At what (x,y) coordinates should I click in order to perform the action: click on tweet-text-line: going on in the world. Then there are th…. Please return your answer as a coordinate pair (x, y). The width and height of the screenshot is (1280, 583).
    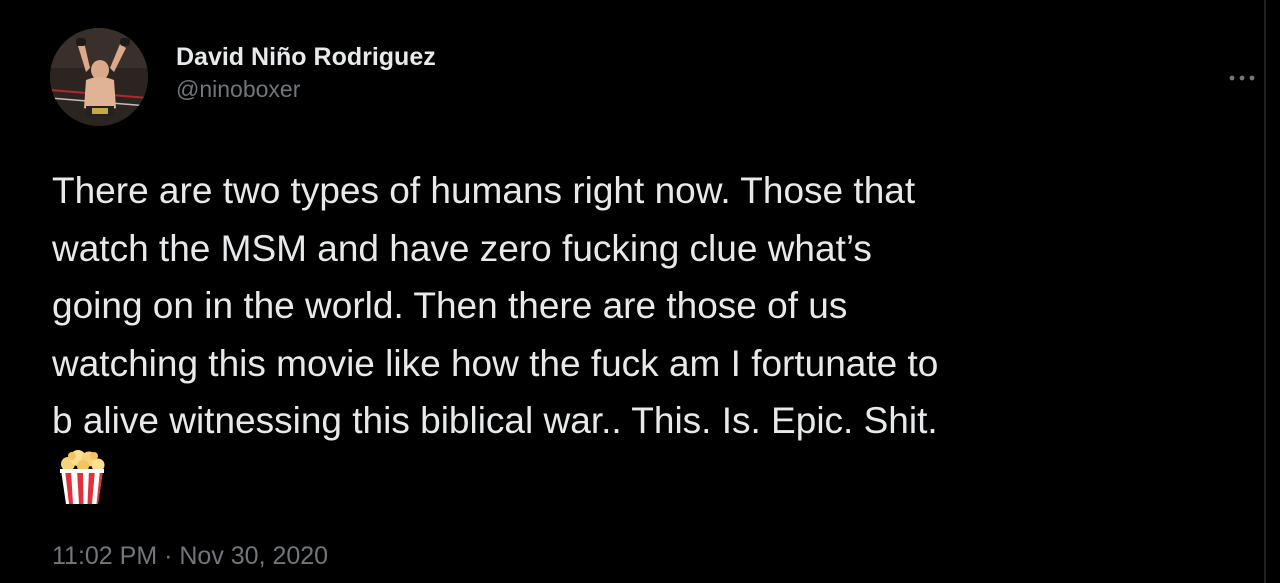
    Looking at the image, I should click on (450, 305).